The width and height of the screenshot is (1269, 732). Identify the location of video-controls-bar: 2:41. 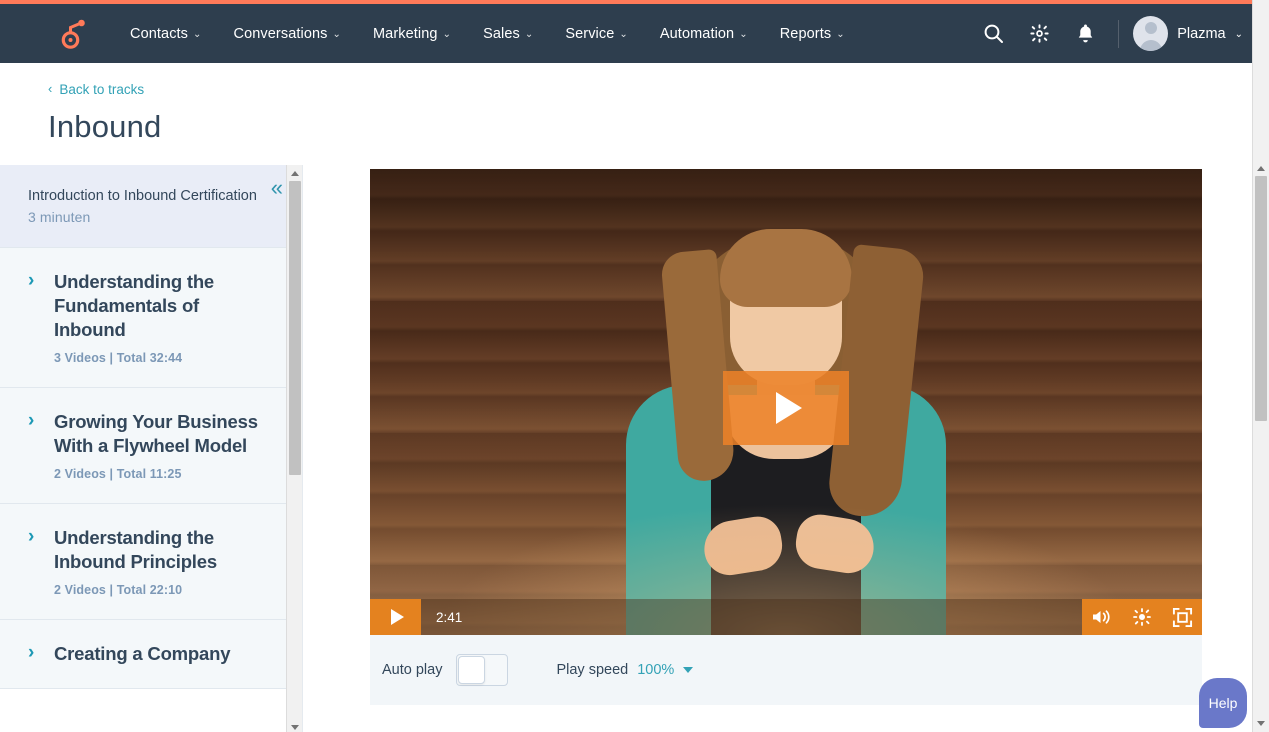
(786, 617).